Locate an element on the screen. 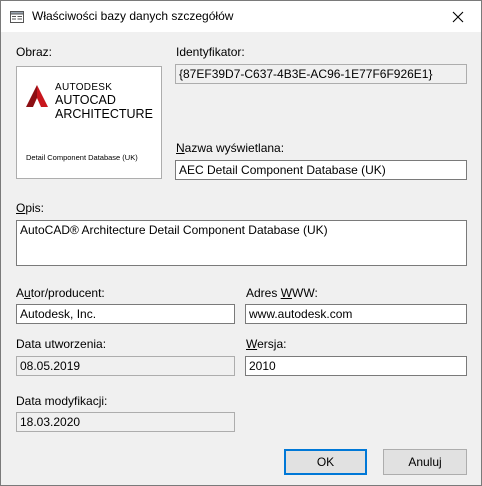 The width and height of the screenshot is (482, 486). display-name-label-text: azwa wyświetlana: is located at coordinates (234, 148).